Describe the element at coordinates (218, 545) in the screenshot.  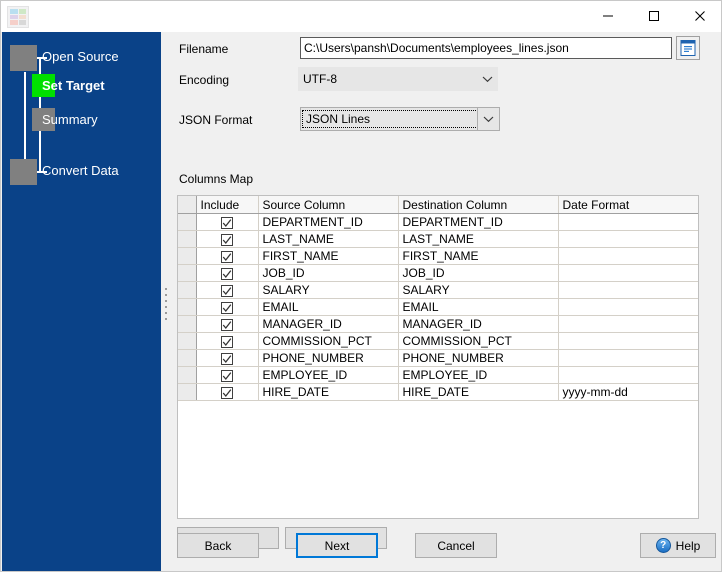
I see `back-button: Back` at that location.